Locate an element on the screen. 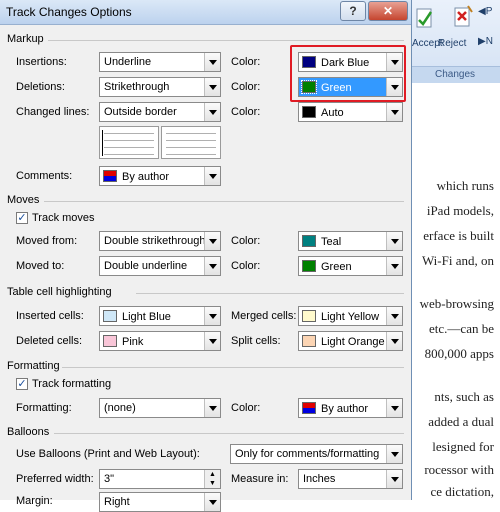 The height and width of the screenshot is (512, 500). markup-preview-left is located at coordinates (129, 142).